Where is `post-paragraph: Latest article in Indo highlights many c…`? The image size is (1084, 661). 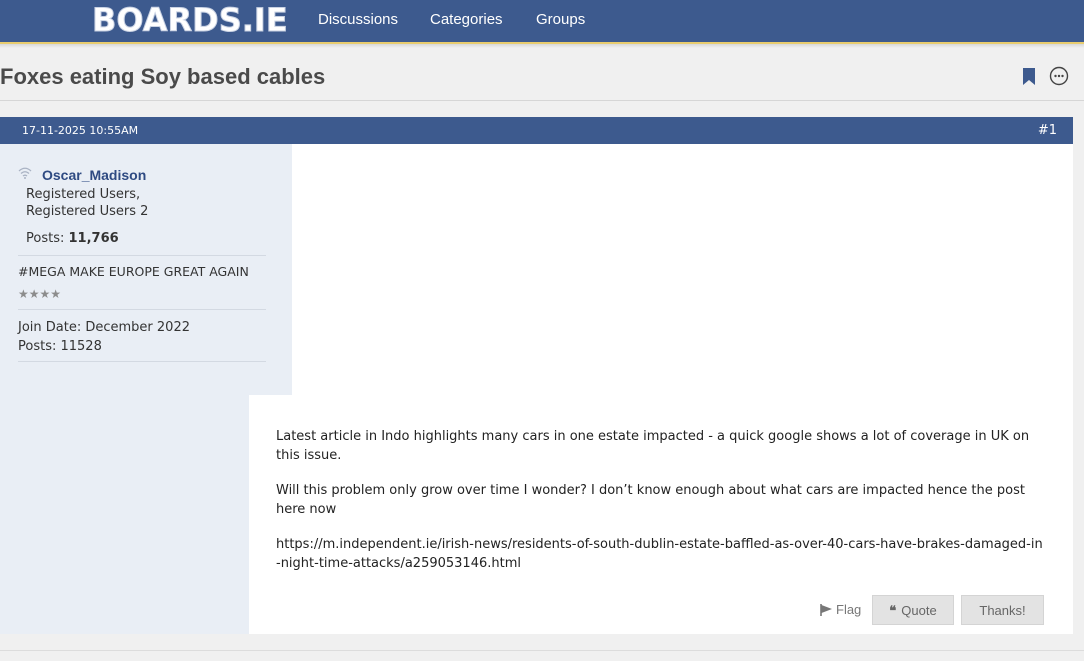 post-paragraph: Latest article in Indo highlights many c… is located at coordinates (653, 446).